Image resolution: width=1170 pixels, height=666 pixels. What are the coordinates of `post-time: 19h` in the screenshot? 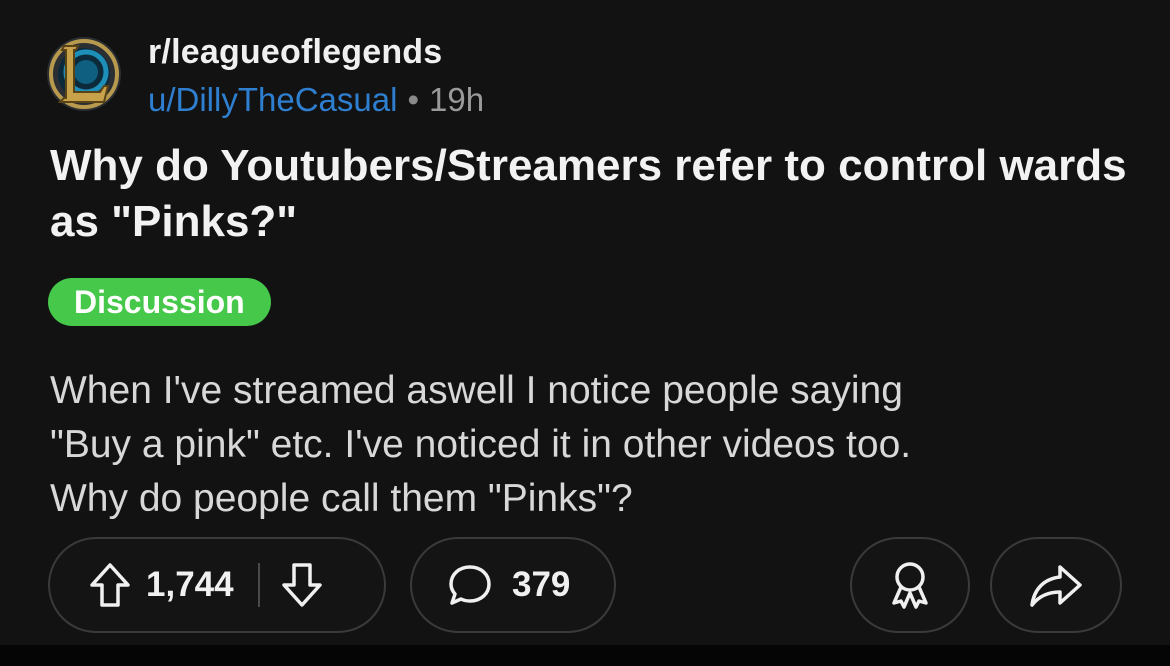 It's located at (457, 99).